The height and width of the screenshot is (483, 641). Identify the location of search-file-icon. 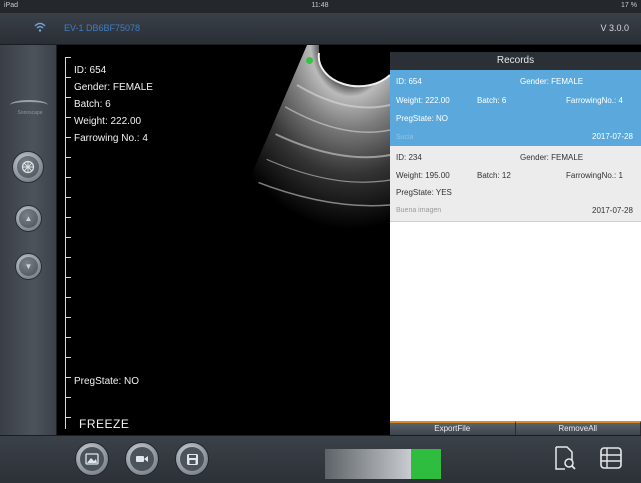
(565, 460).